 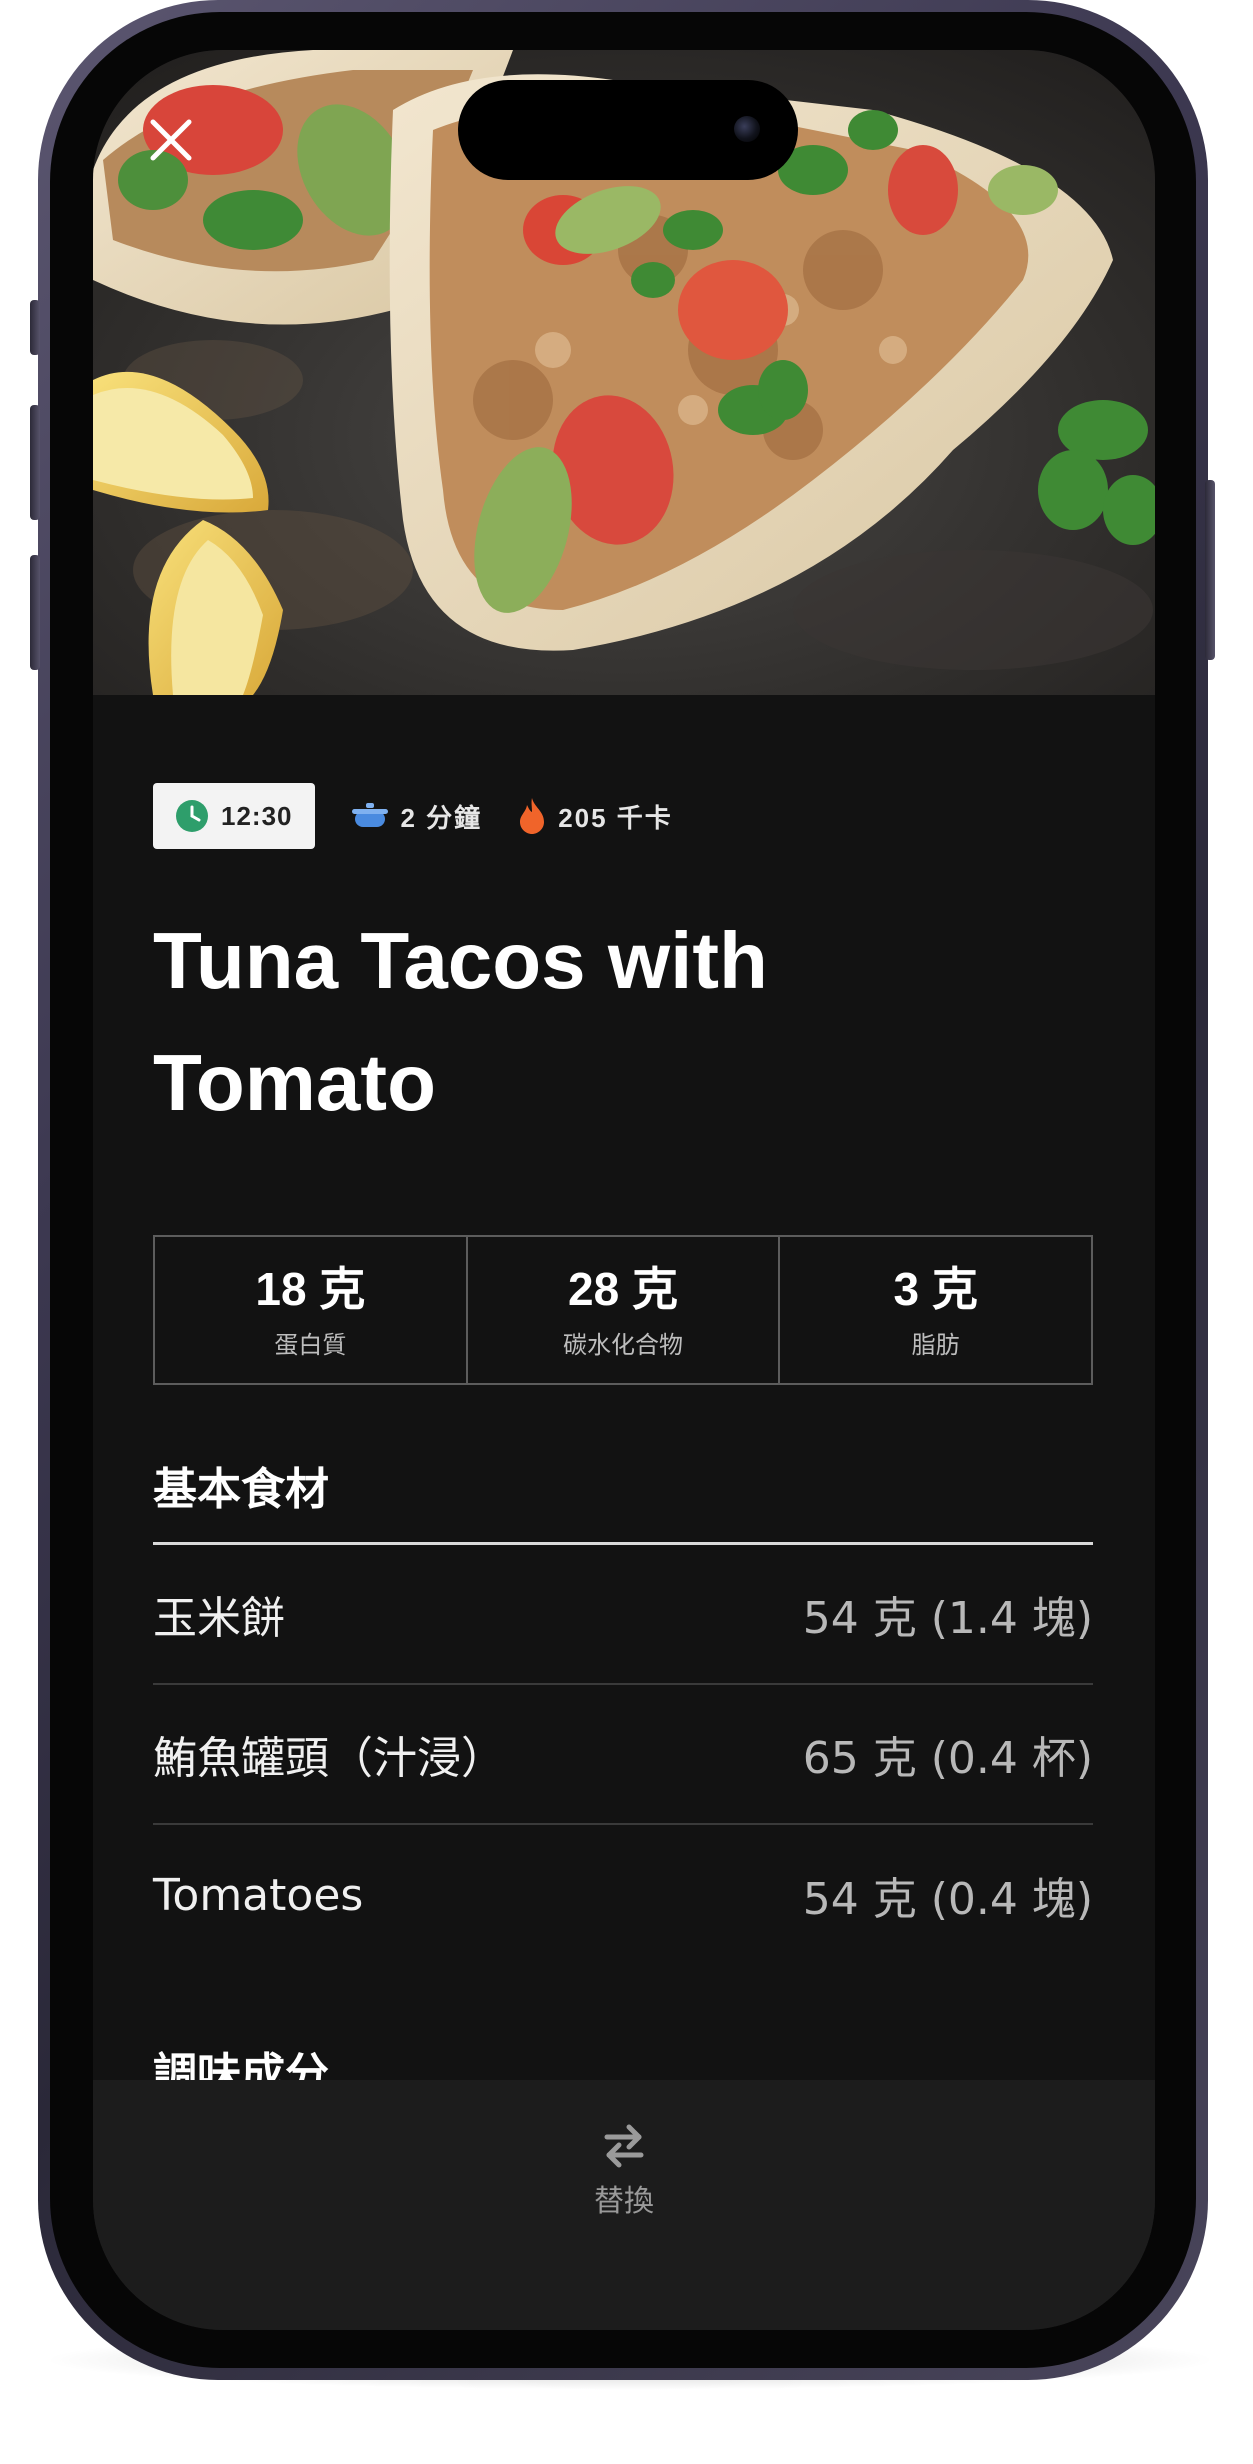 I want to click on clock-icon, so click(x=192, y=816).